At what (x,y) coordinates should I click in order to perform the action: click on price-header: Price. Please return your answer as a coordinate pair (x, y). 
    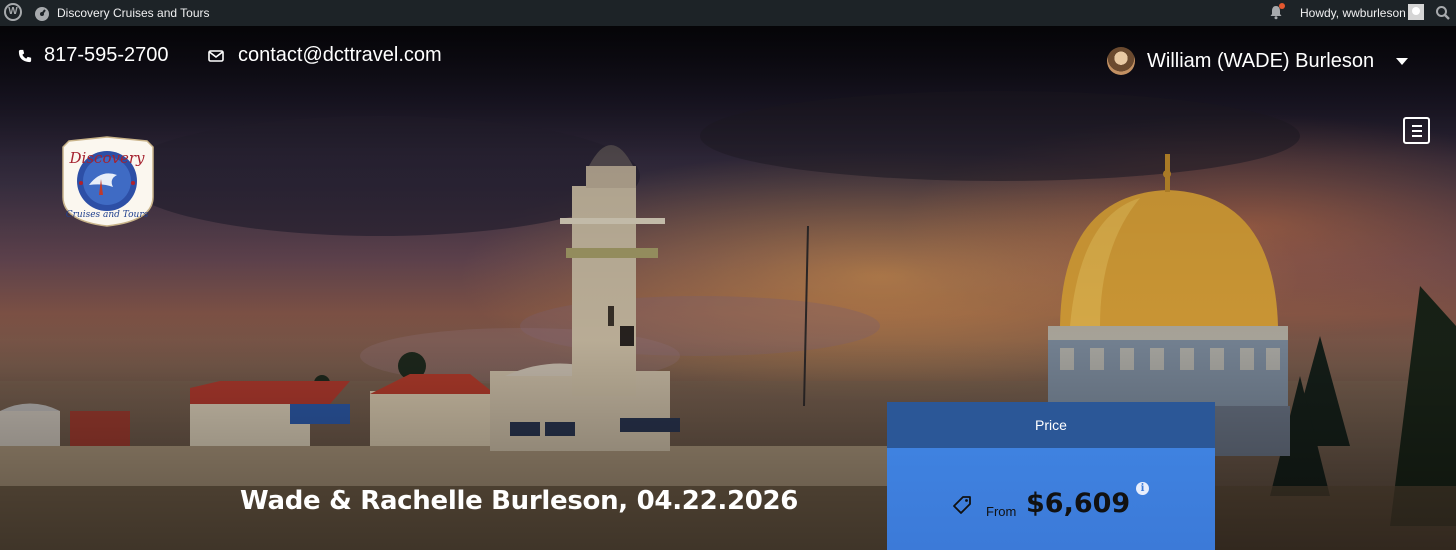
    Looking at the image, I should click on (1051, 425).